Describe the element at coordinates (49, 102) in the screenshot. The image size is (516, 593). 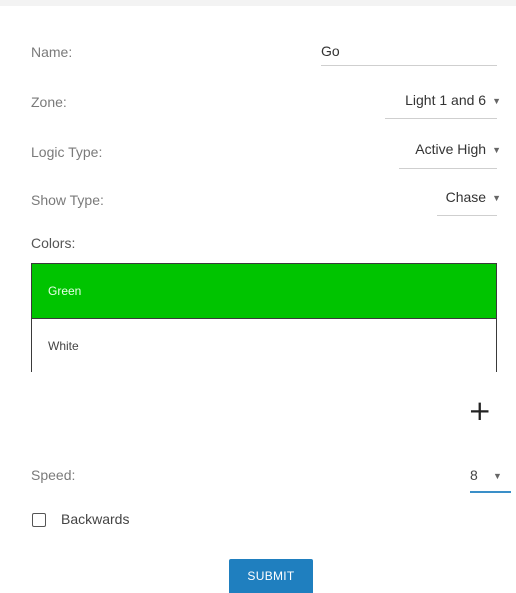
I see `zone-label: Zone:` at that location.